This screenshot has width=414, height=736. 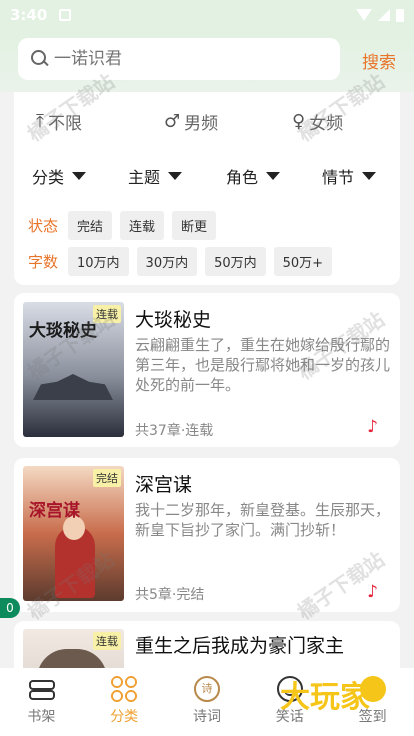 What do you see at coordinates (144, 177) in the screenshot?
I see `dropdown-label: 主题` at bounding box center [144, 177].